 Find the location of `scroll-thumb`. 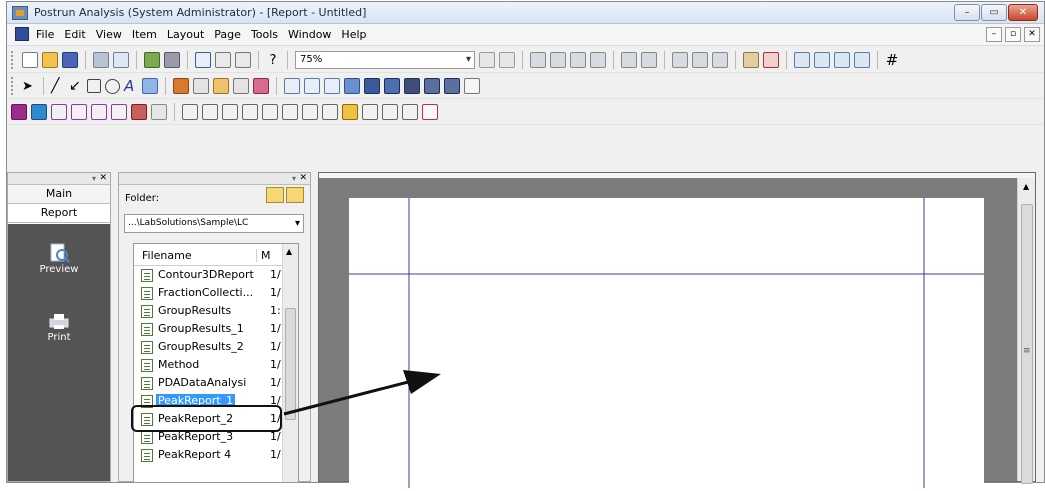

scroll-thumb is located at coordinates (290, 364).